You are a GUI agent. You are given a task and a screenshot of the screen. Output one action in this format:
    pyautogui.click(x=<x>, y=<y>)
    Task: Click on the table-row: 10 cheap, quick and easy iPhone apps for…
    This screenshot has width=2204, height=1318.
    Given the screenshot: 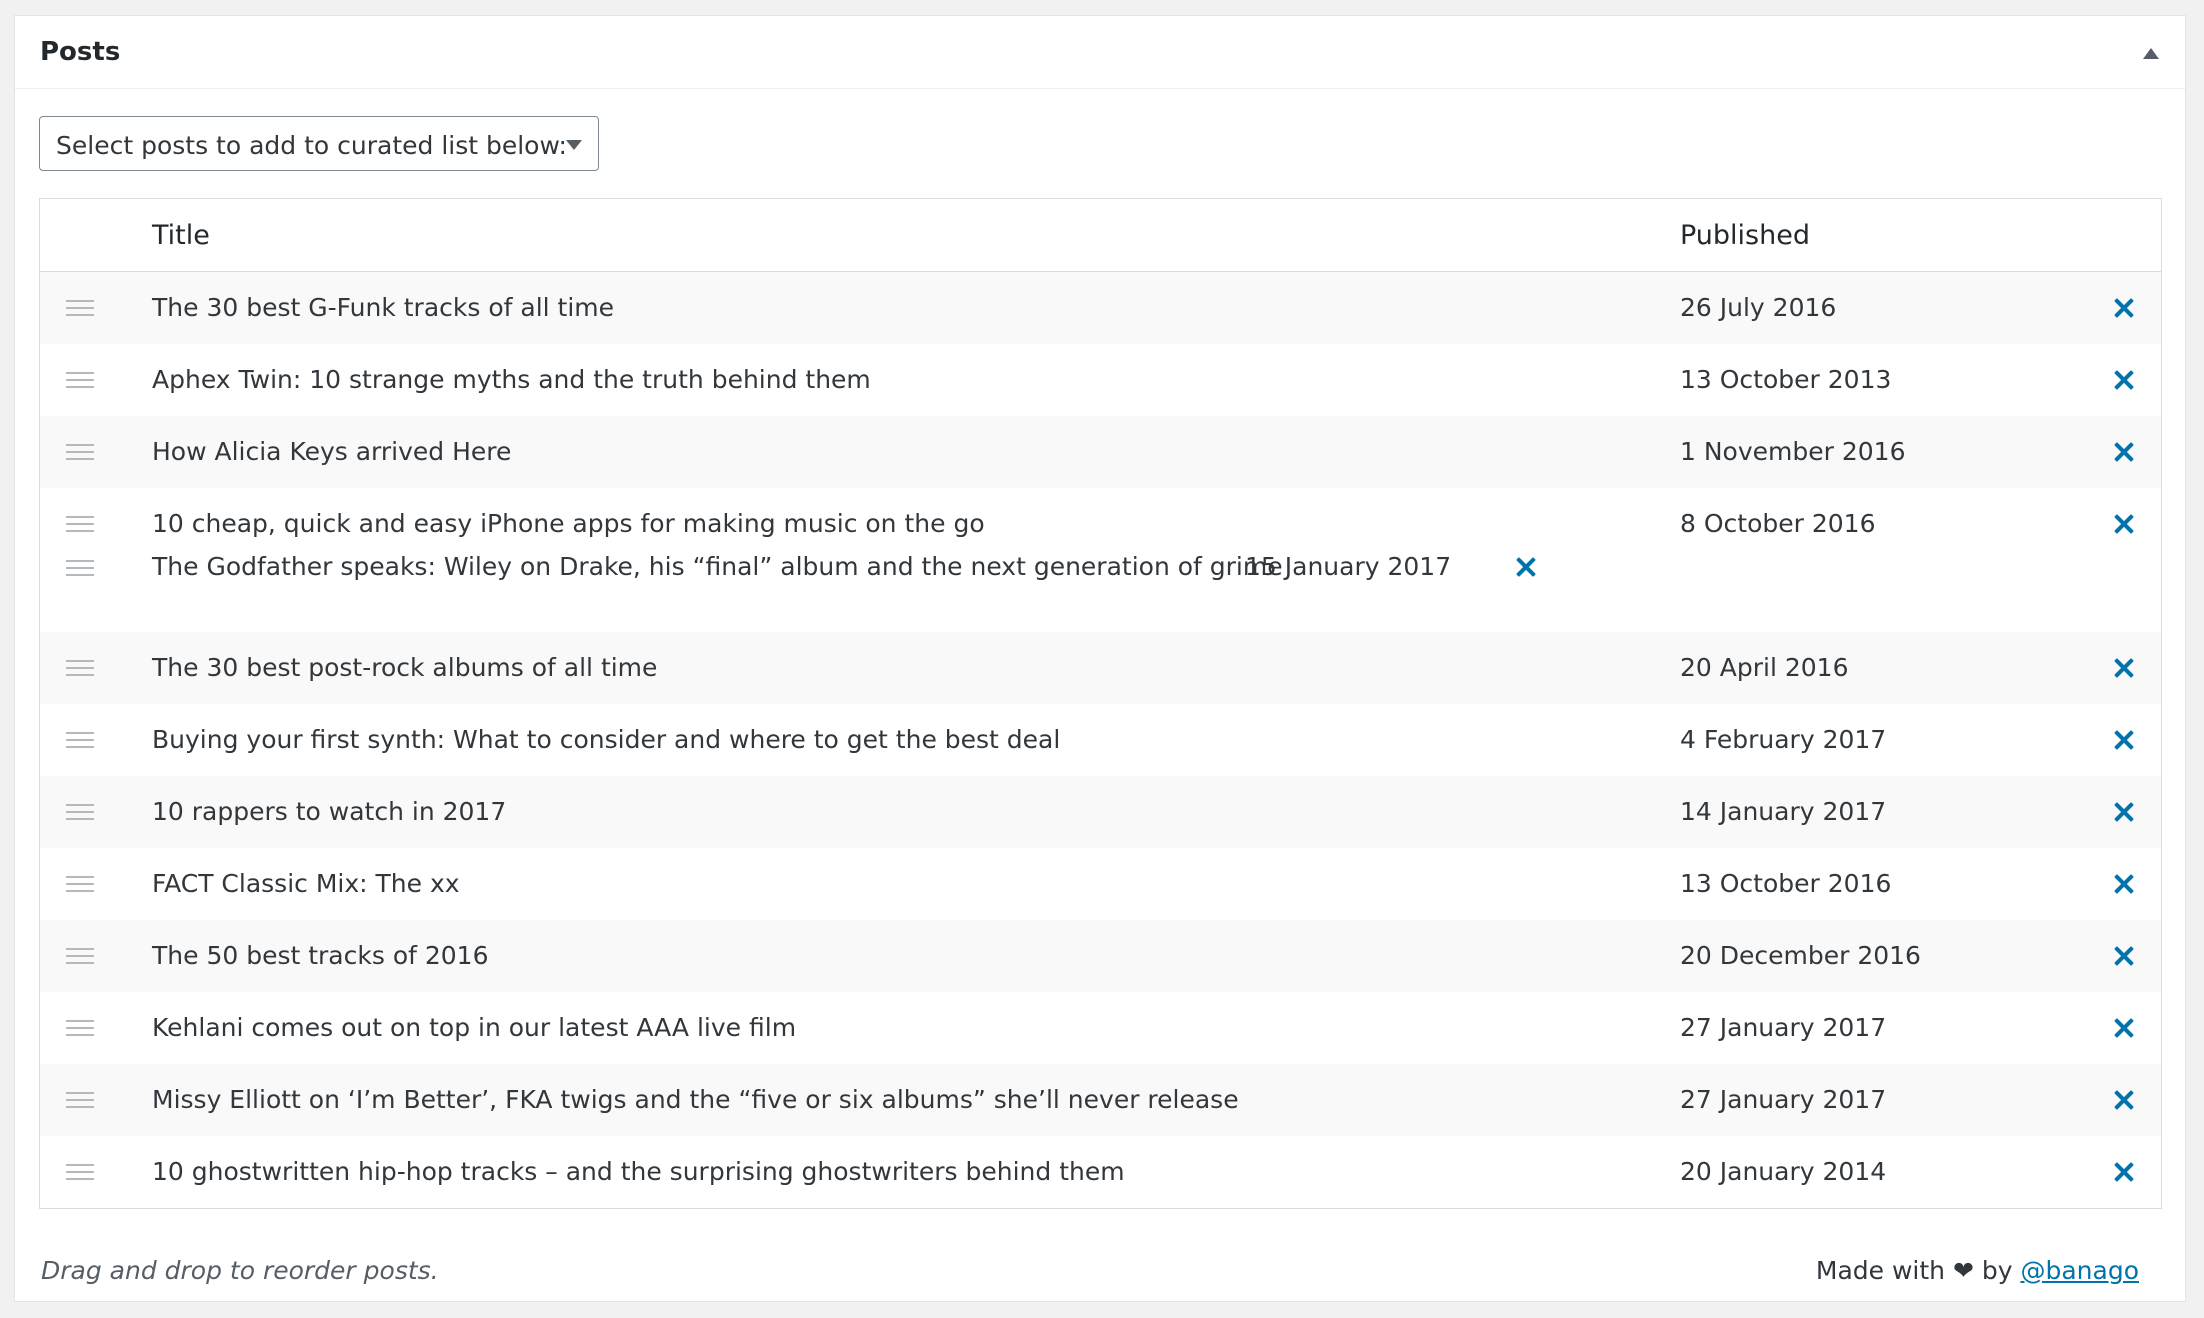 What is the action you would take?
    pyautogui.click(x=1100, y=560)
    